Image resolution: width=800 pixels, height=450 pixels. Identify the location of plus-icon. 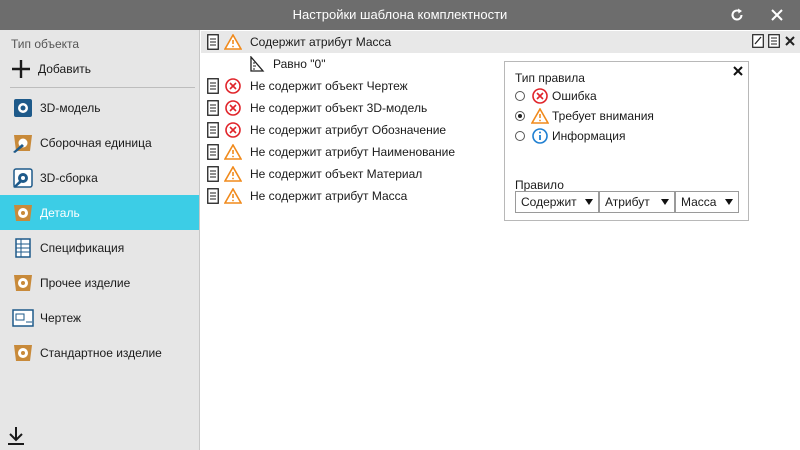
(21, 69).